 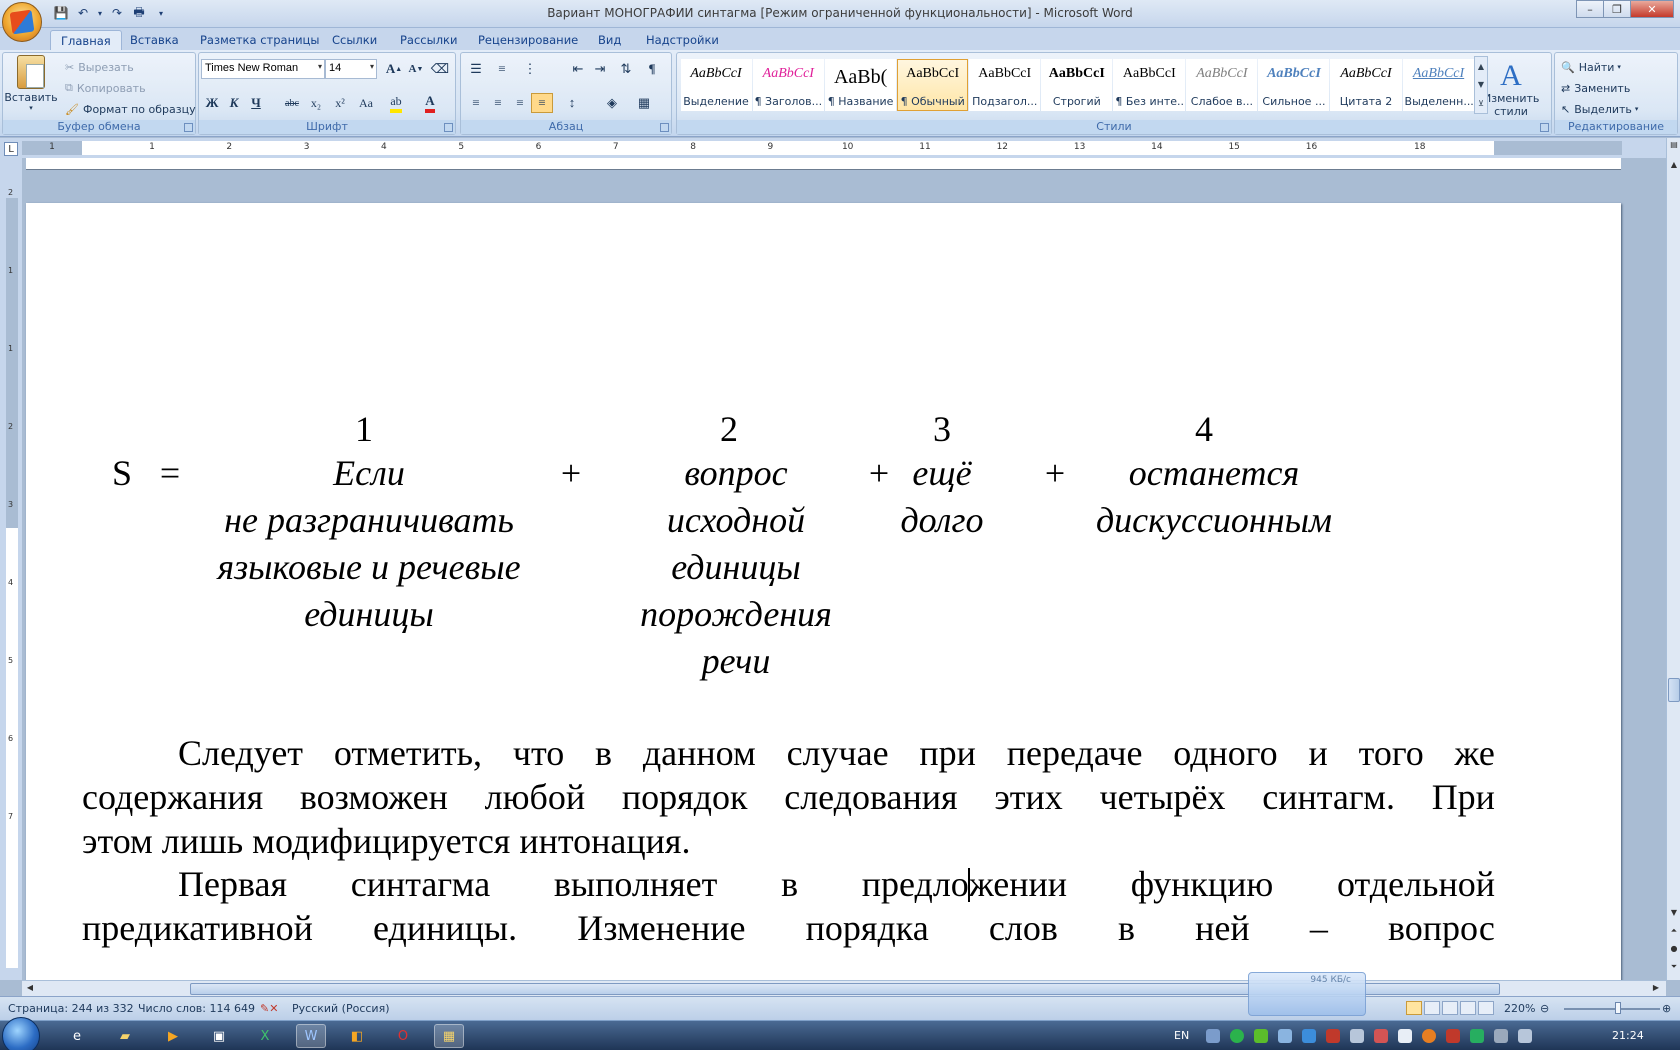 What do you see at coordinates (396, 103) in the screenshot?
I see `highlight-button: ab` at bounding box center [396, 103].